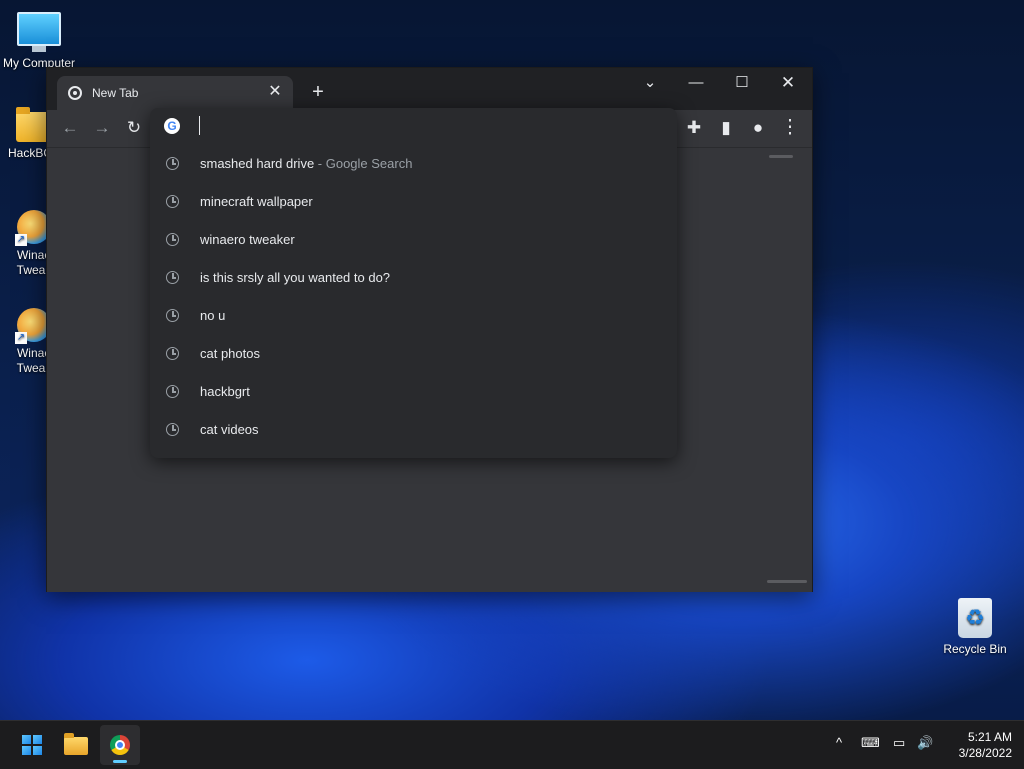 The height and width of the screenshot is (769, 1024). What do you see at coordinates (172, 126) in the screenshot?
I see `google-icon: G` at bounding box center [172, 126].